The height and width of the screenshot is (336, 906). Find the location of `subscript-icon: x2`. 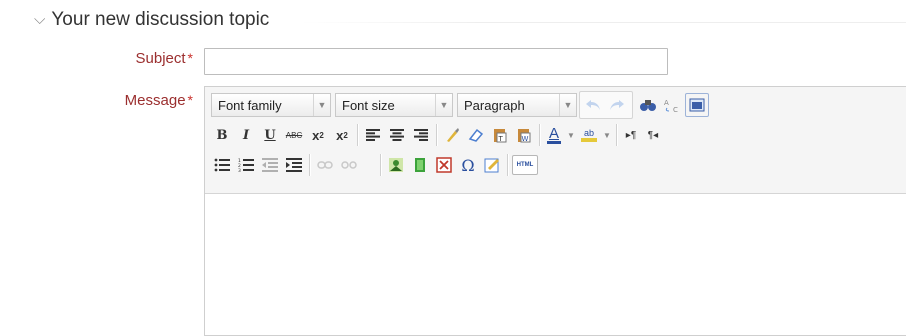

subscript-icon: x2 is located at coordinates (318, 135).